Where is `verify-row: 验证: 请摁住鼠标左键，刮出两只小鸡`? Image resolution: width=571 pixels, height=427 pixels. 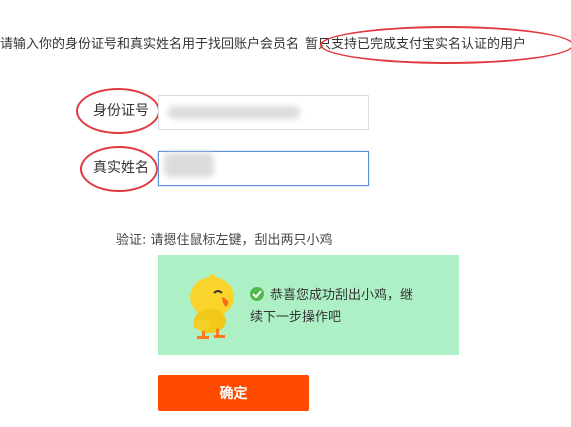 verify-row: 验证: 请摁住鼠标左键，刮出两只小鸡 is located at coordinates (224, 241).